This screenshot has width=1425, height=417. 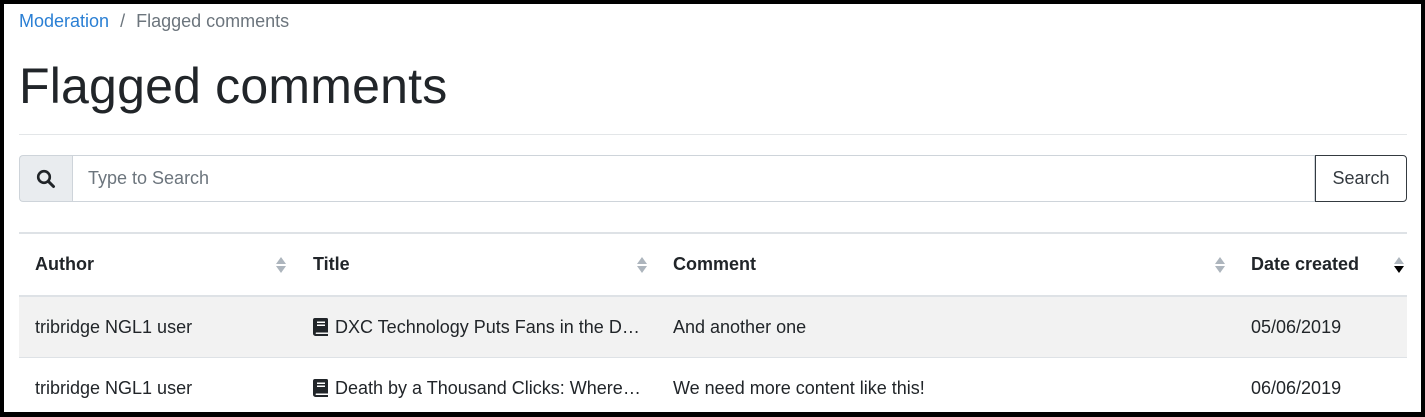 What do you see at coordinates (1361, 178) in the screenshot?
I see `search-button: Search` at bounding box center [1361, 178].